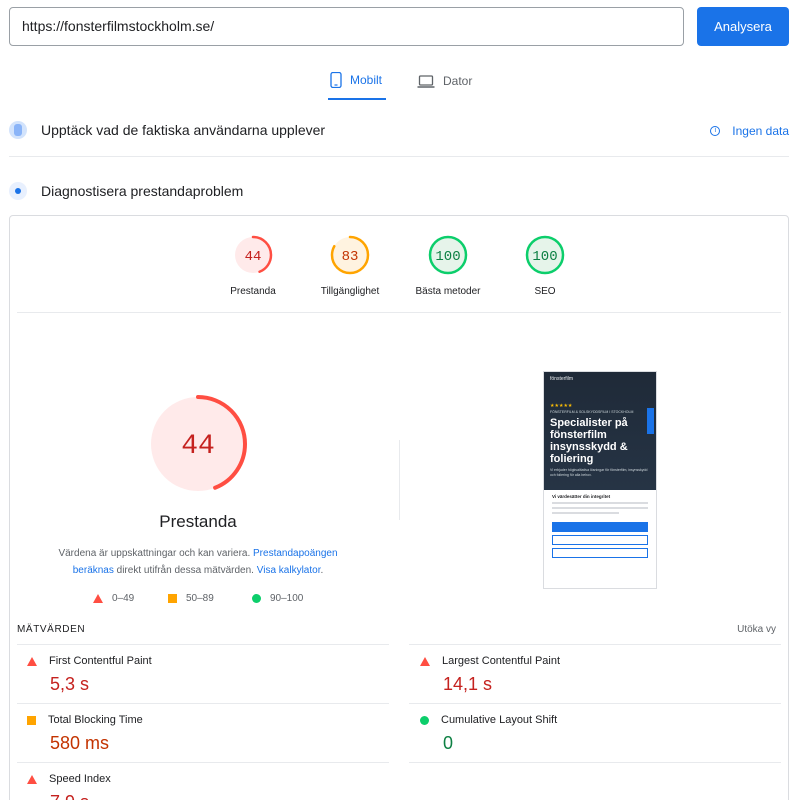  Describe the element at coordinates (80, 779) in the screenshot. I see `metric-name: Speed Index` at that location.